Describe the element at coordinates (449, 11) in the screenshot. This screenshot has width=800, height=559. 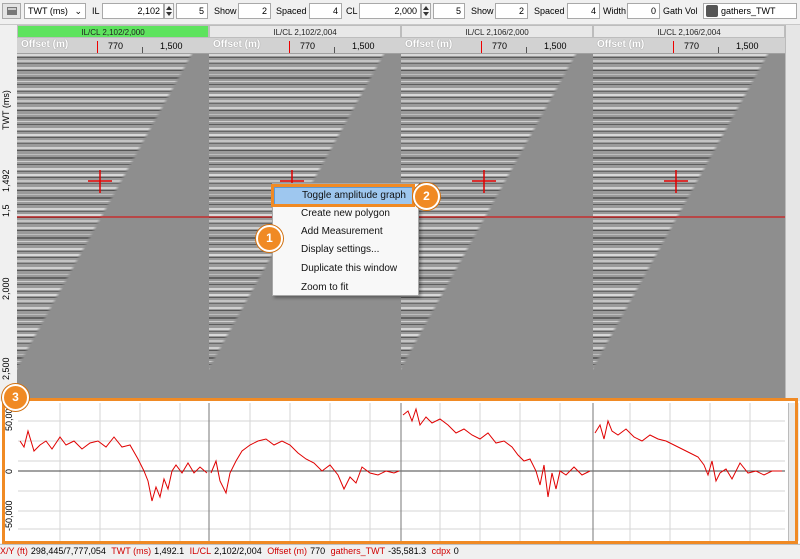
I see `cl-step-input: 5` at that location.